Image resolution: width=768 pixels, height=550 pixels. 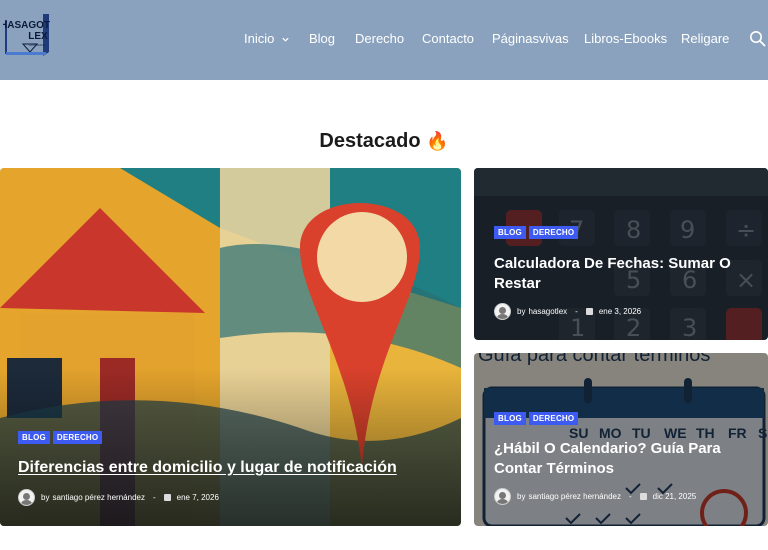 I want to click on search-icon, so click(x=757, y=38).